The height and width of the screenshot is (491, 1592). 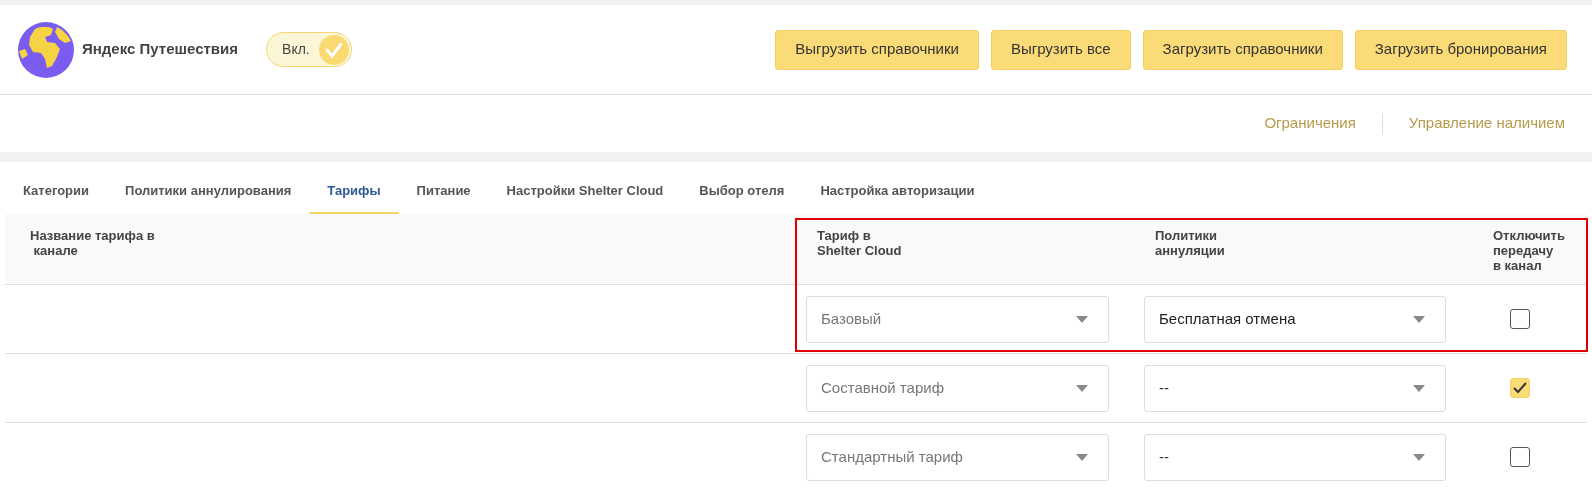 What do you see at coordinates (1529, 250) in the screenshot?
I see `column-header: Отключить передачу в канал` at bounding box center [1529, 250].